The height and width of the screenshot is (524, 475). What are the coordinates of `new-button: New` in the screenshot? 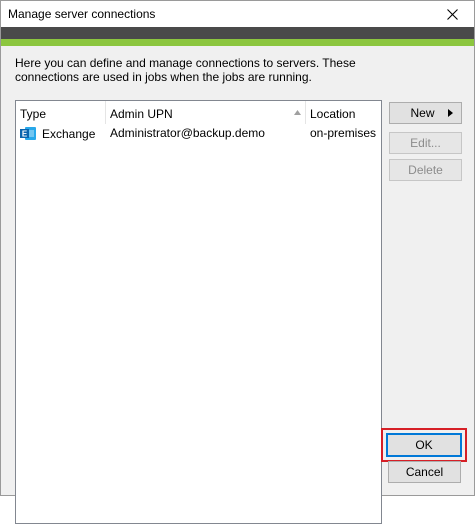 It's located at (425, 113).